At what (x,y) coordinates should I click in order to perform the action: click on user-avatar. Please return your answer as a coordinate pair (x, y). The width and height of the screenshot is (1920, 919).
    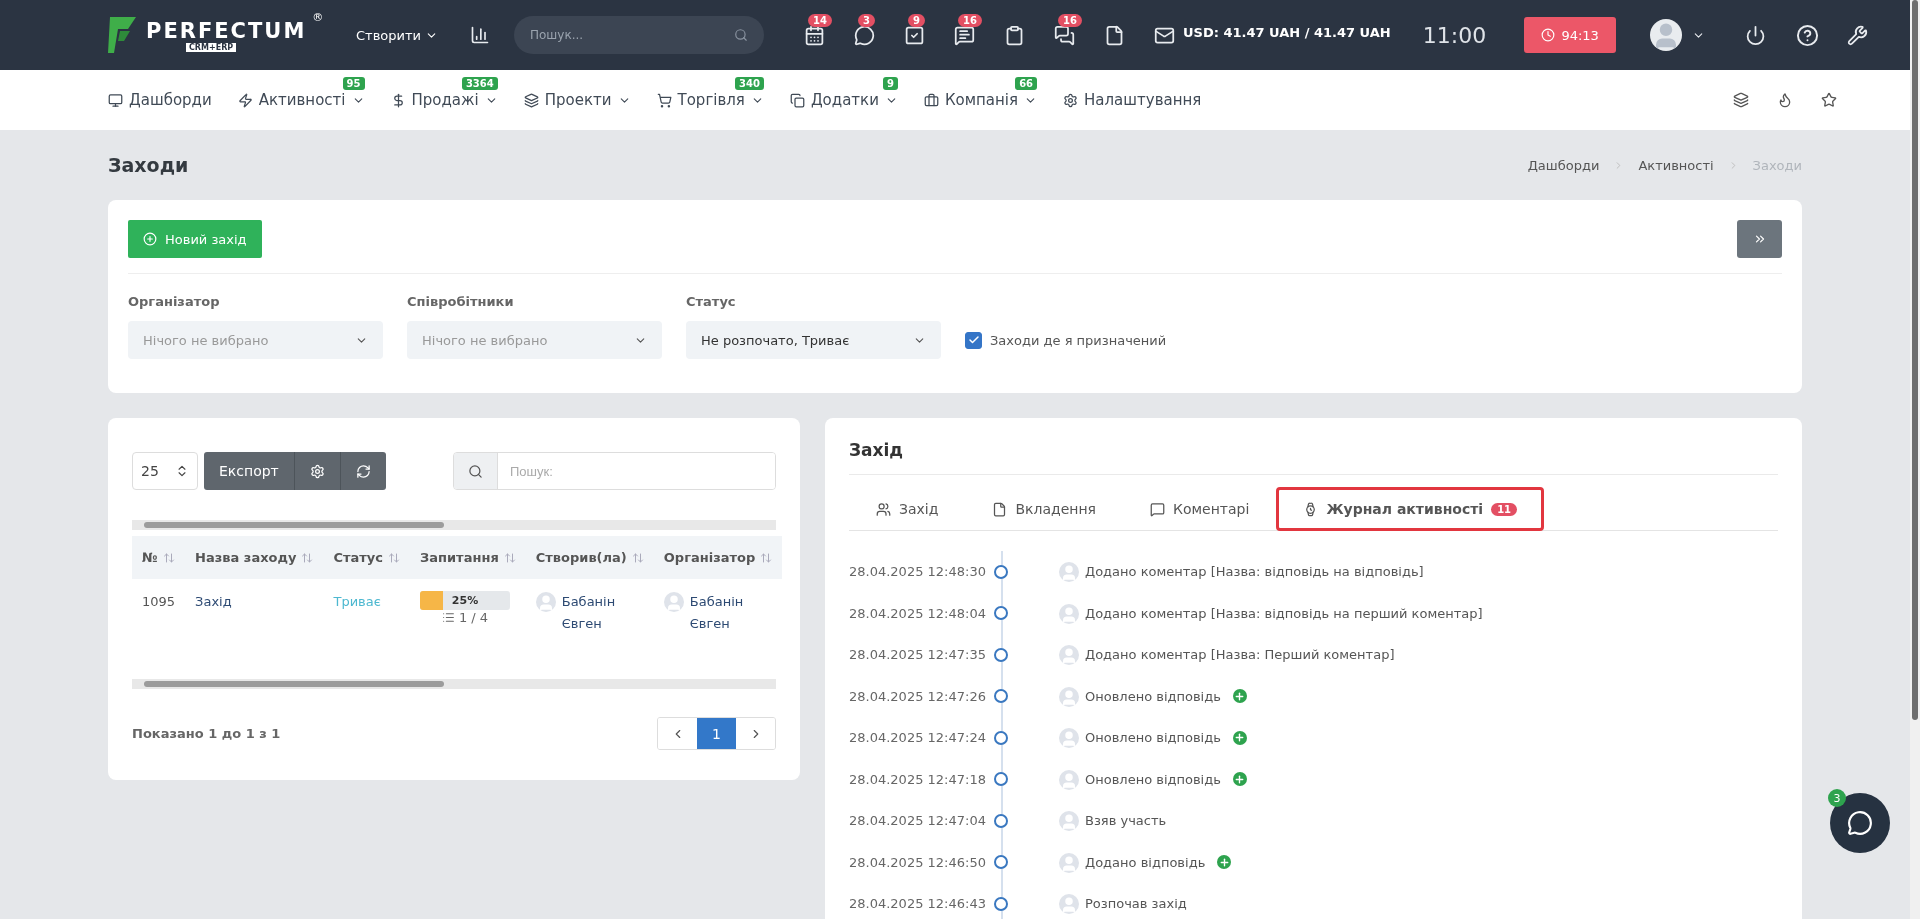
    Looking at the image, I should click on (1666, 35).